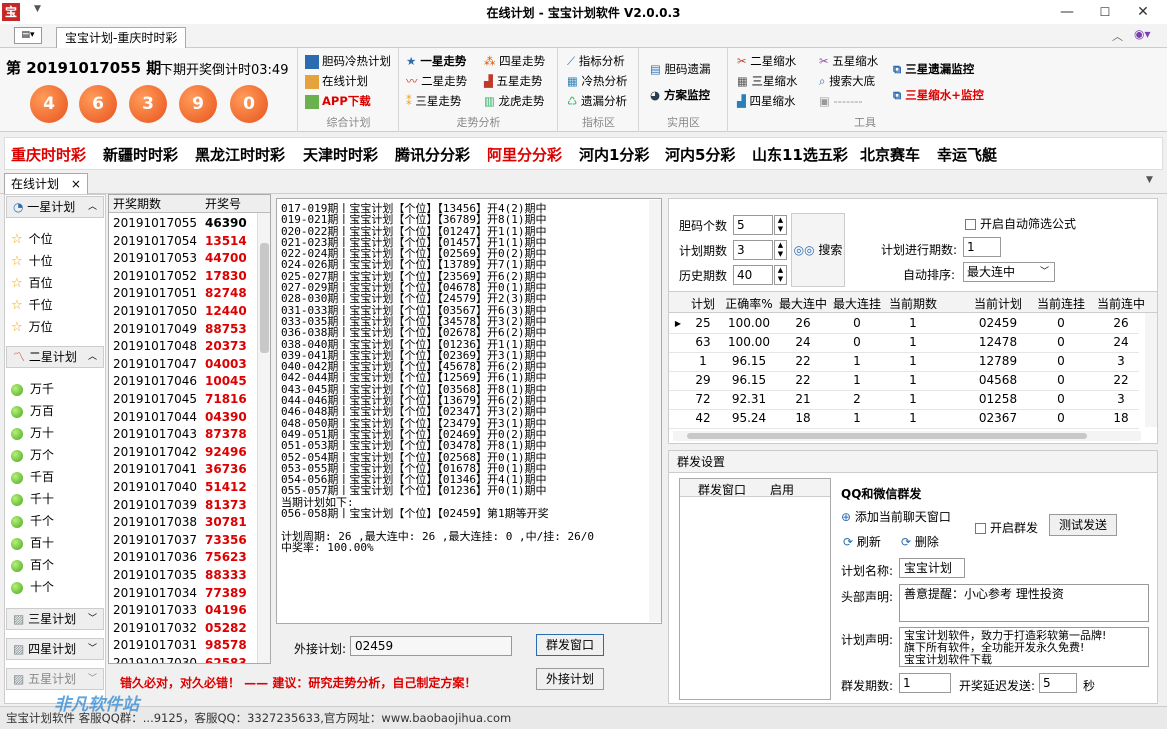  Describe the element at coordinates (1009, 272) in the screenshot. I see `auto-sort-select: 最大连中 ﹀` at that location.